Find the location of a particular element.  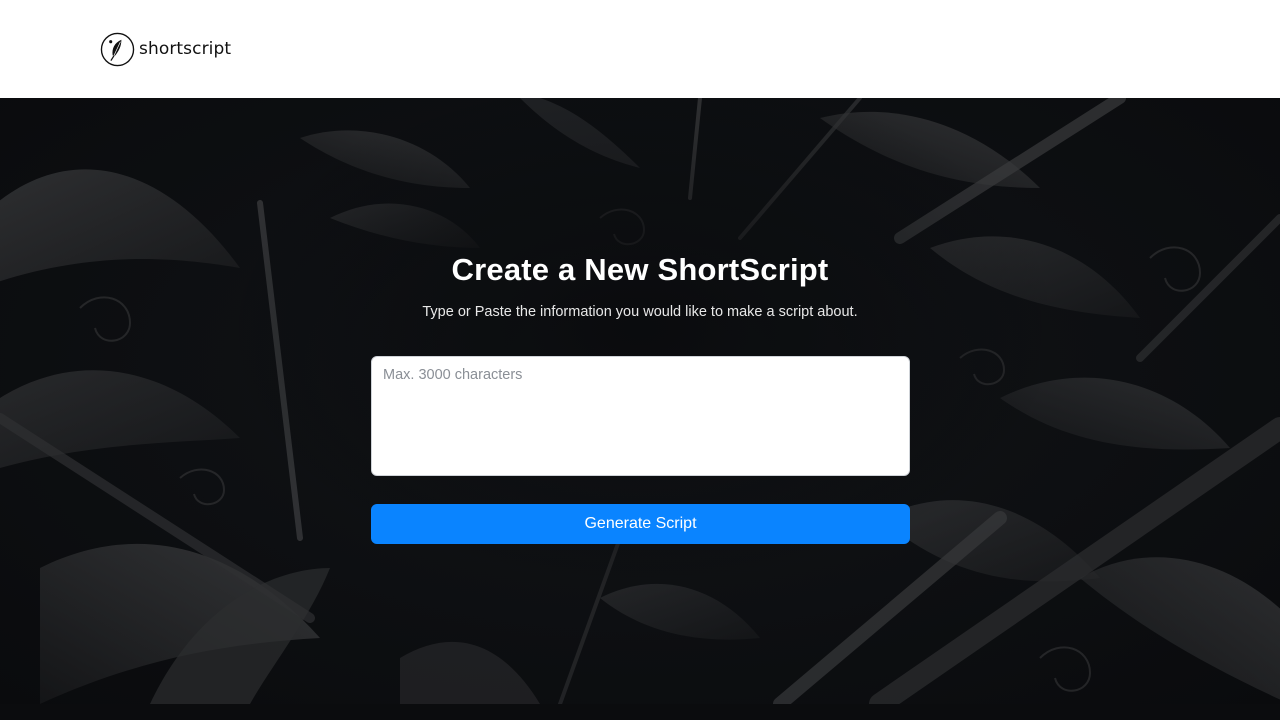

script-info-input is located at coordinates (640, 416).